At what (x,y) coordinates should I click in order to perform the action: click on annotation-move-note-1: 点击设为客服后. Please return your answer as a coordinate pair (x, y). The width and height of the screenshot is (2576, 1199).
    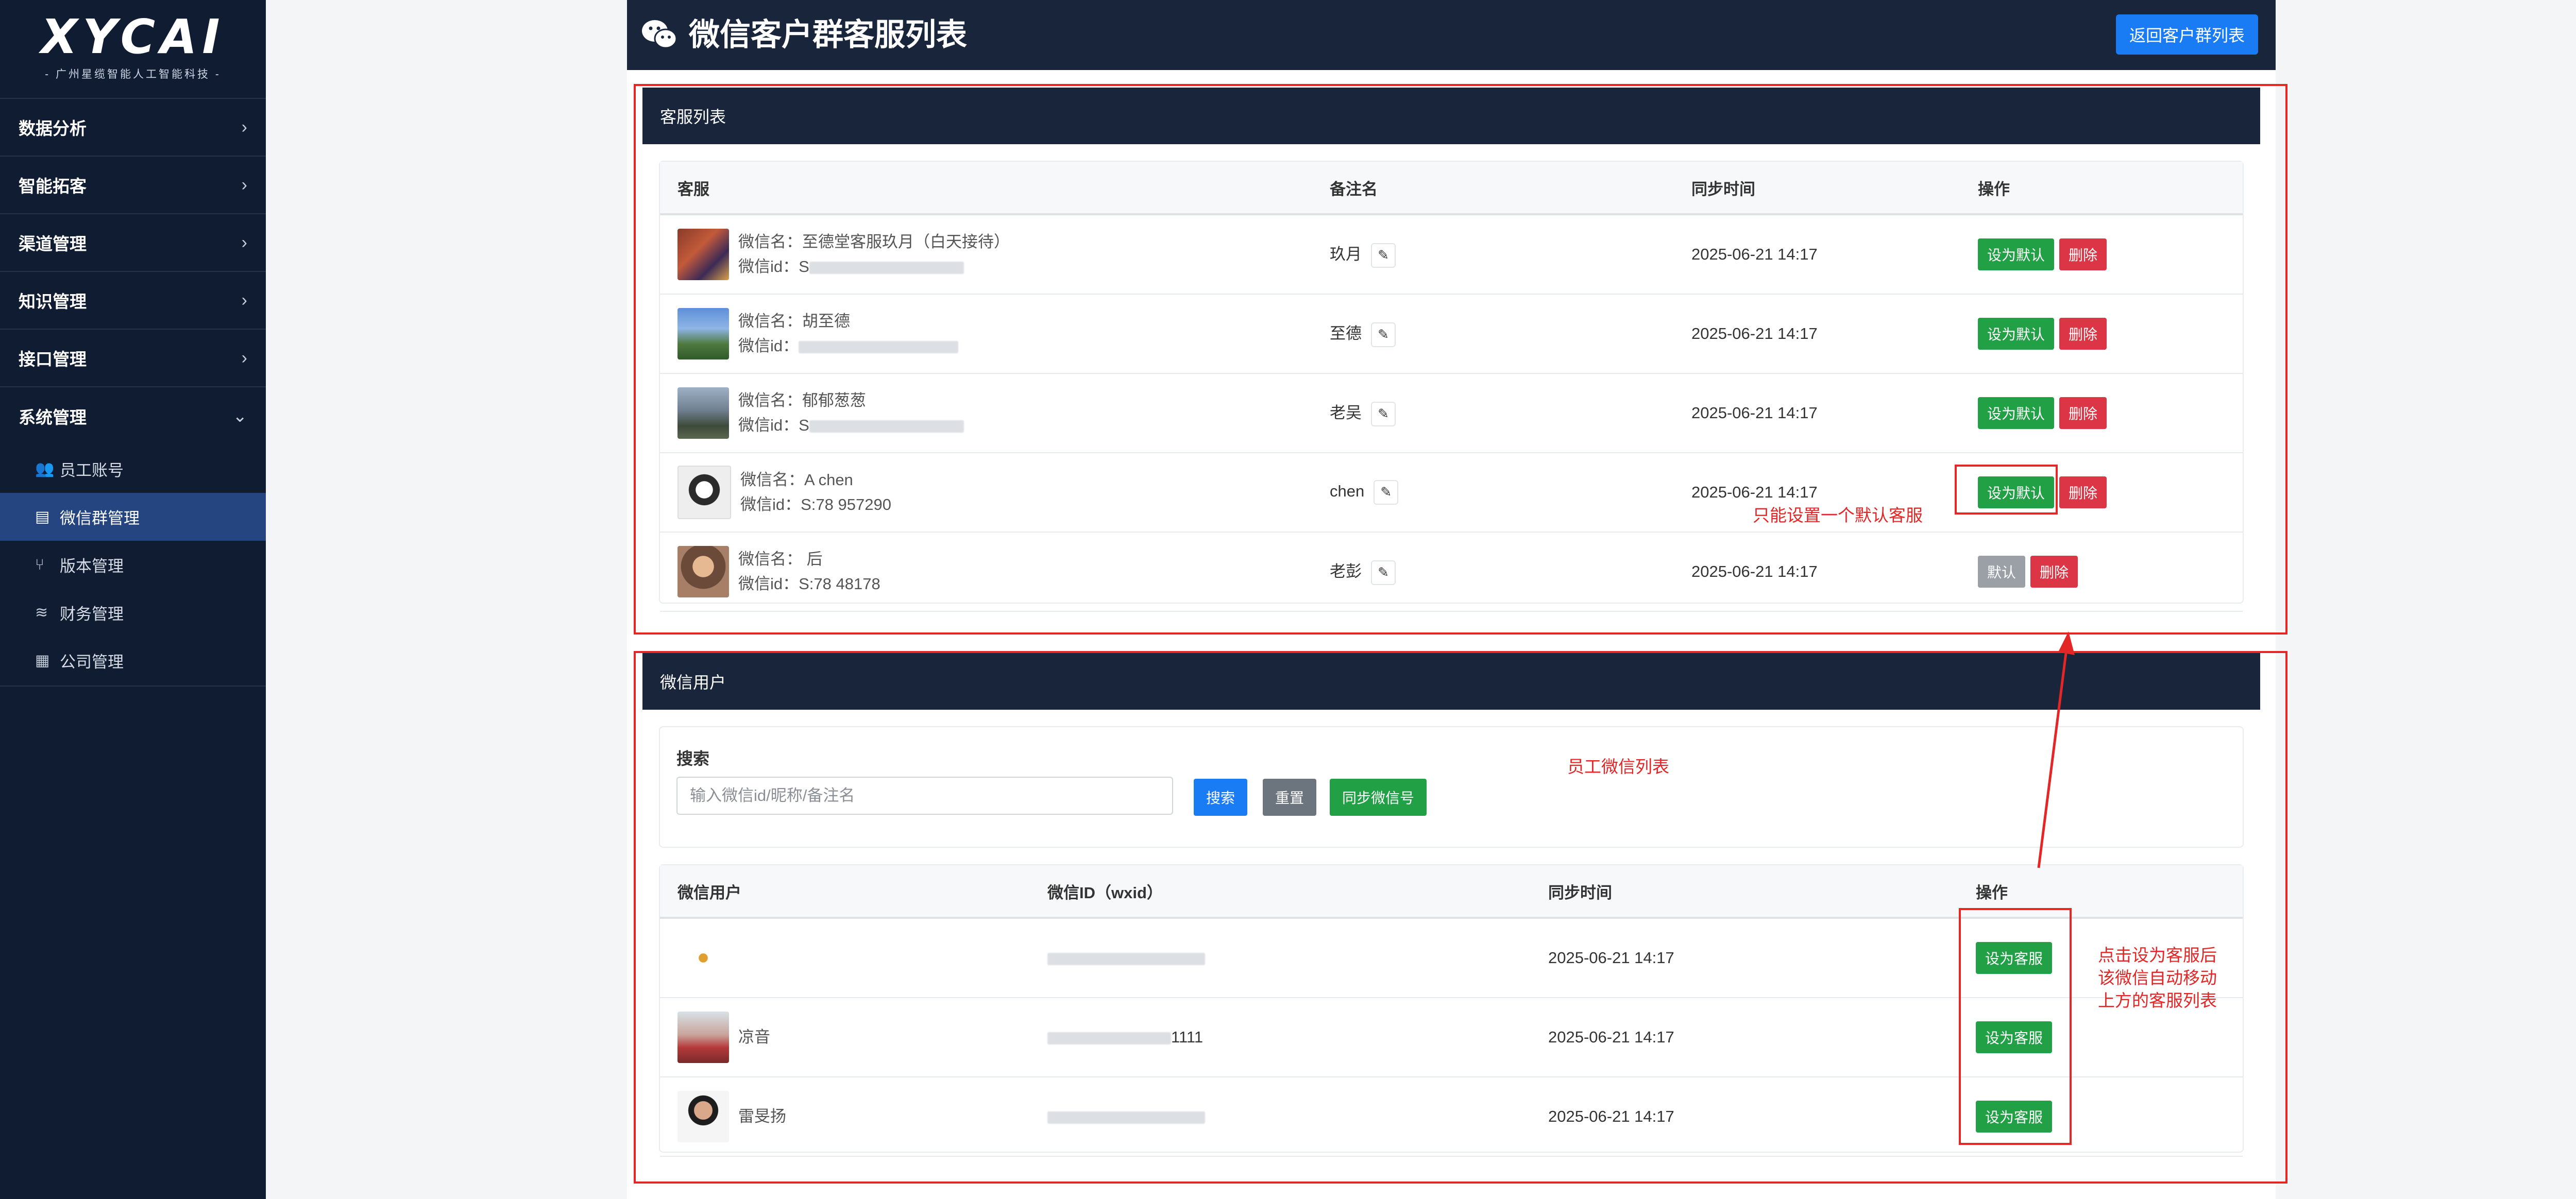
    Looking at the image, I should click on (2157, 955).